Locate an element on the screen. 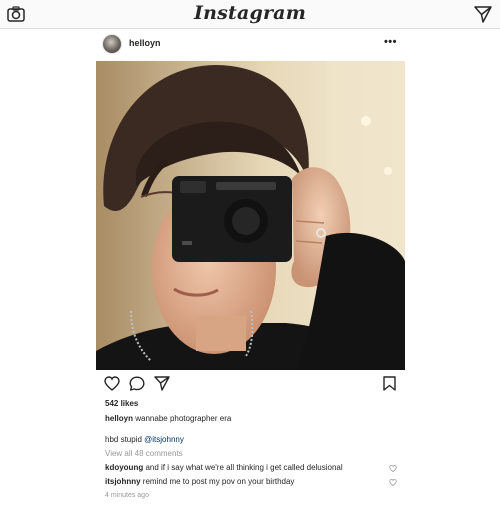 The image size is (500, 509). comment-icon is located at coordinates (137, 383).